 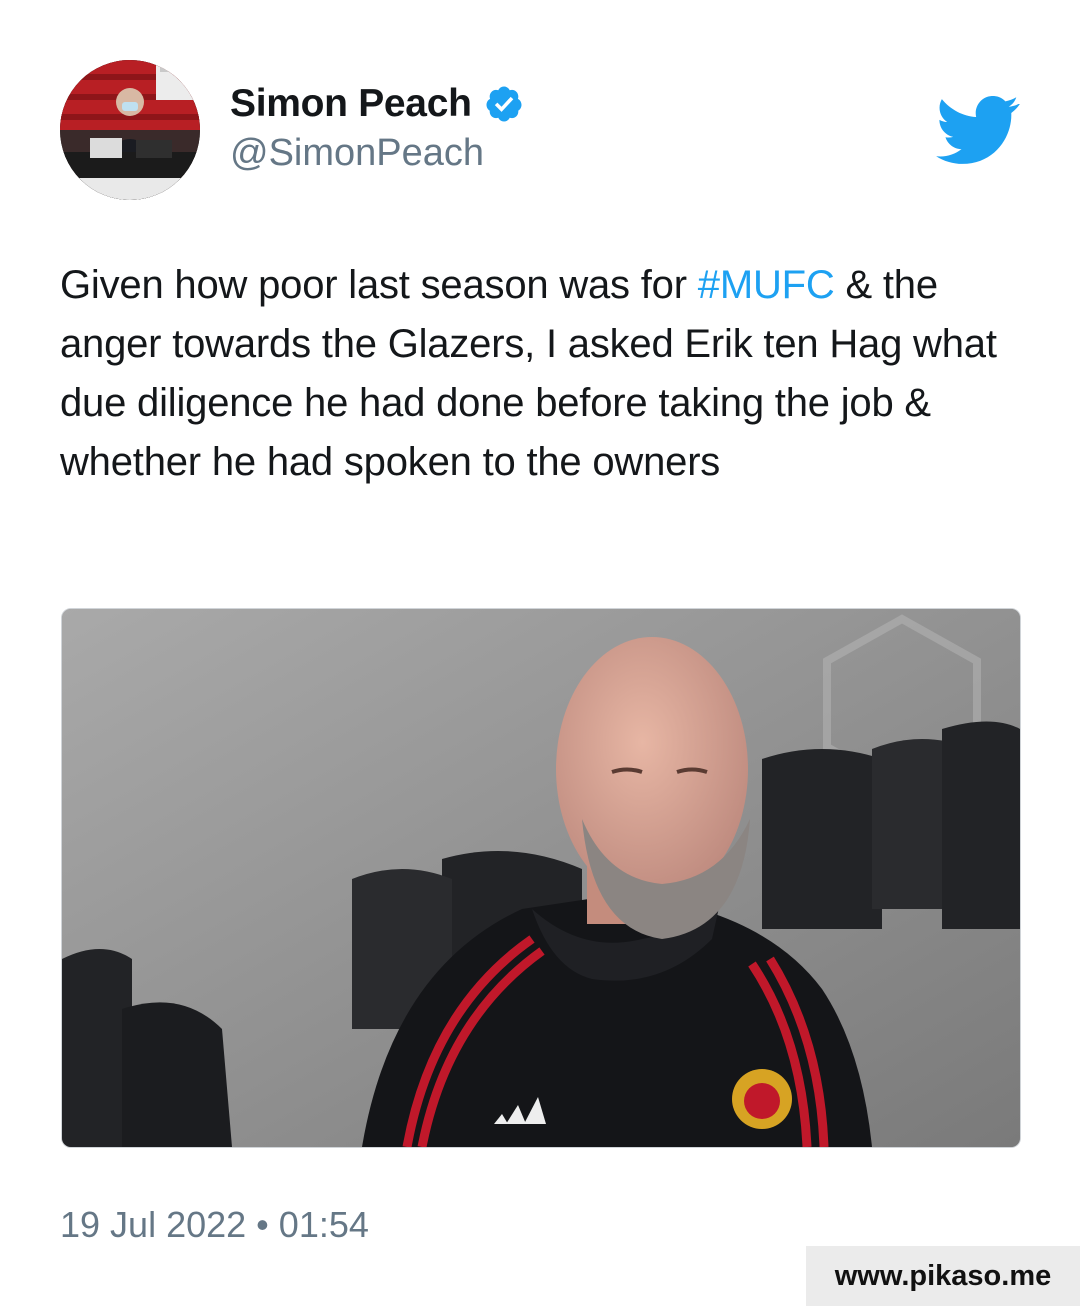 I want to click on twitter-bird-icon, so click(x=978, y=130).